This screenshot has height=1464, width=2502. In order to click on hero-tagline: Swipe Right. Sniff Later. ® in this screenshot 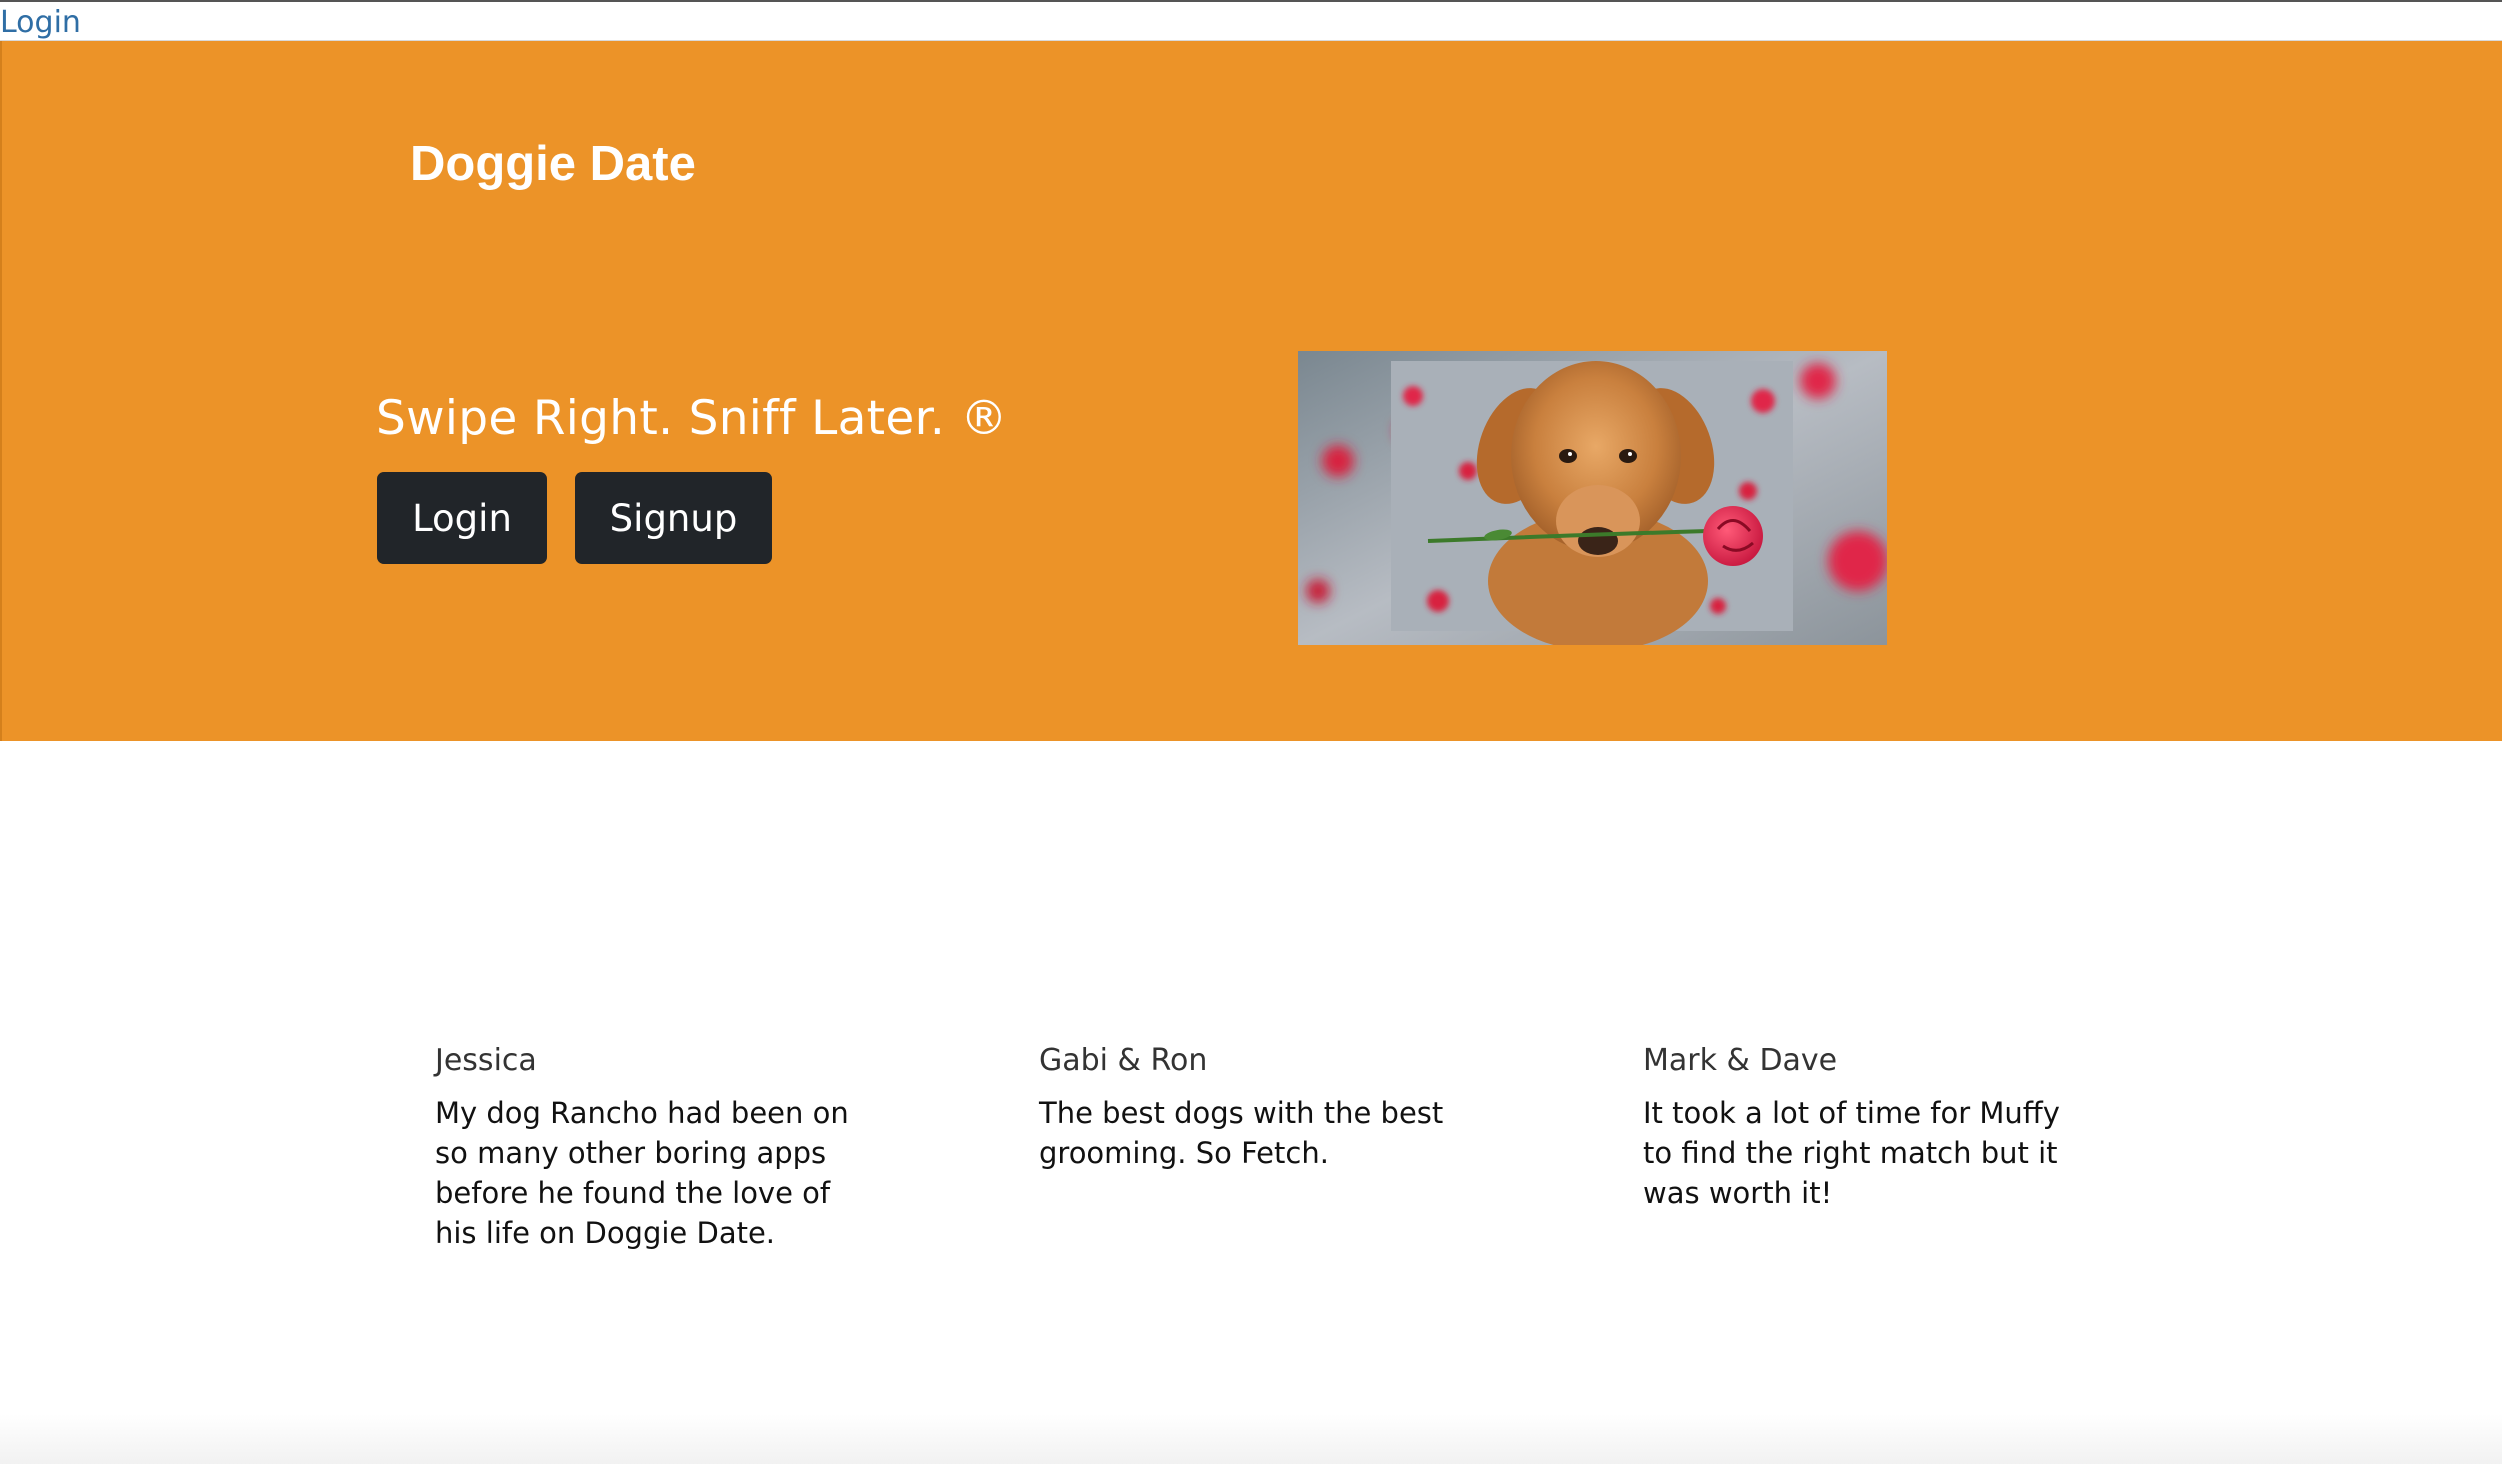, I will do `click(692, 418)`.